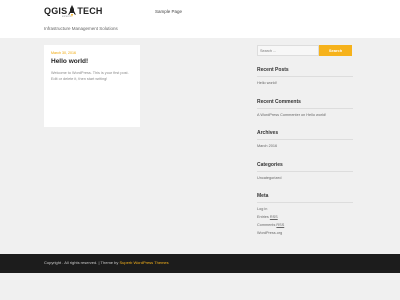  Describe the element at coordinates (143, 262) in the screenshot. I see `footer-theme-link: Superb WordPress Themes` at that location.